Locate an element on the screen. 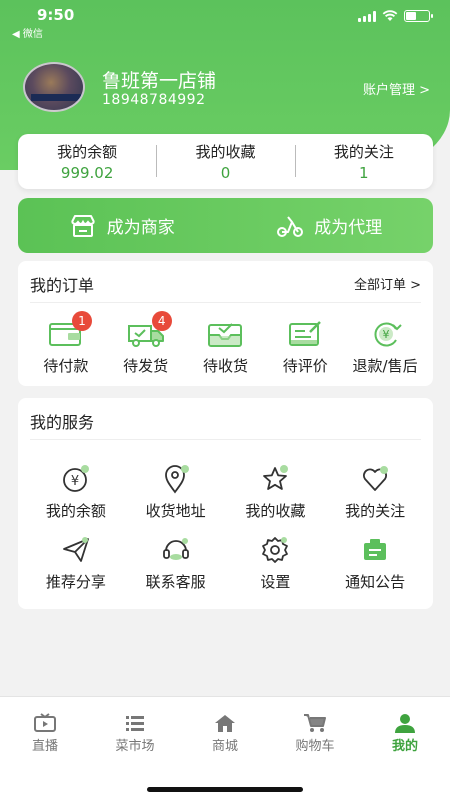 This screenshot has width=450, height=800. orders-row: 1 待付款 4 待发货 待收货 待评价 ¥ 退款/售后 is located at coordinates (225, 339).